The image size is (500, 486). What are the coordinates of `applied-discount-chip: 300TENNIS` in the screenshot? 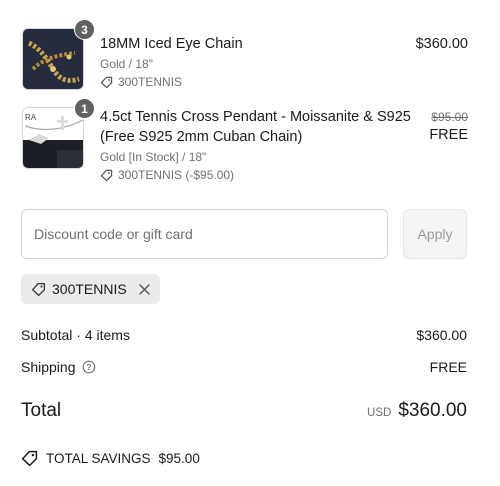 It's located at (90, 289).